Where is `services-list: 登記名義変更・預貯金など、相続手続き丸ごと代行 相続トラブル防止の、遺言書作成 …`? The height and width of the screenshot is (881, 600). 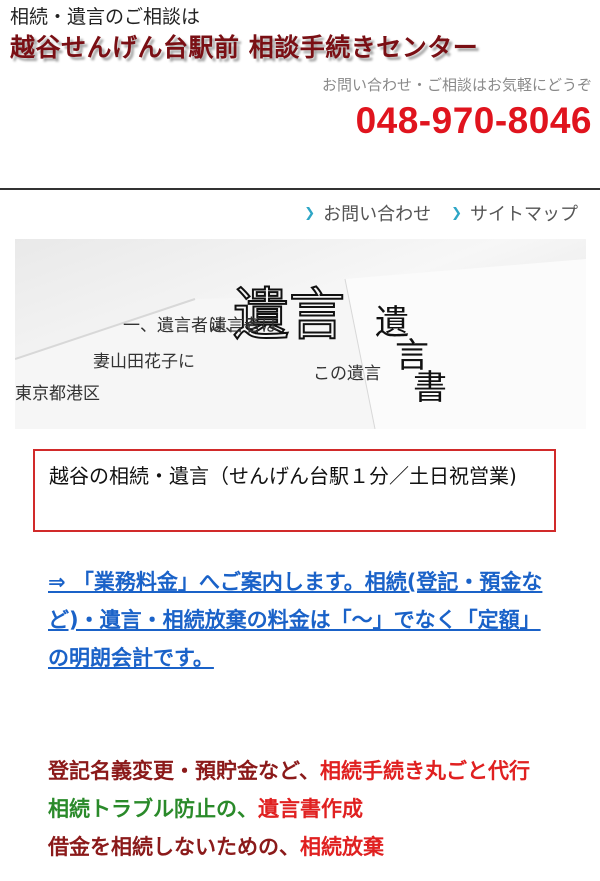 services-list: 登記名義変更・預貯金など、相続手続き丸ごと代行 相続トラブル防止の、遺言書作成 … is located at coordinates (308, 809).